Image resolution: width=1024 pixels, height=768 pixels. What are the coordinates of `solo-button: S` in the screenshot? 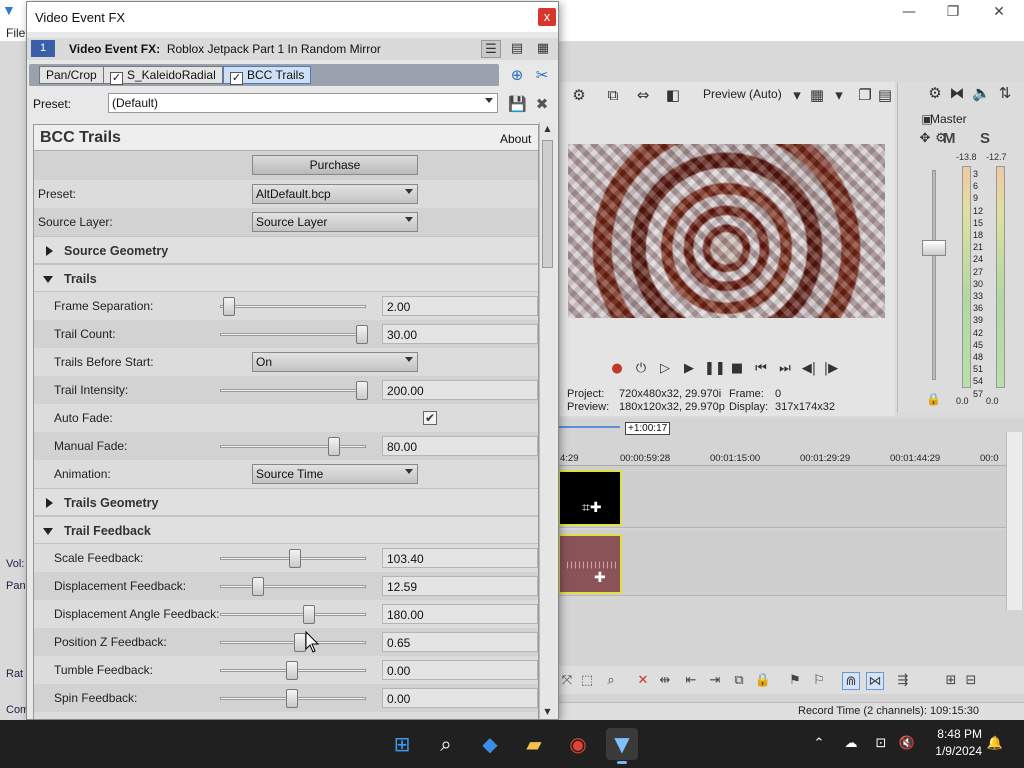 It's located at (985, 138).